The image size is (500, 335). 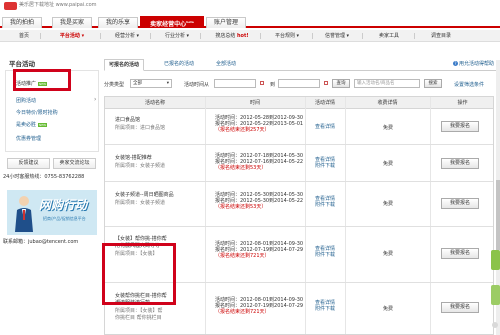 I want to click on tab-all-activities: 全部活动, so click(x=226, y=65).